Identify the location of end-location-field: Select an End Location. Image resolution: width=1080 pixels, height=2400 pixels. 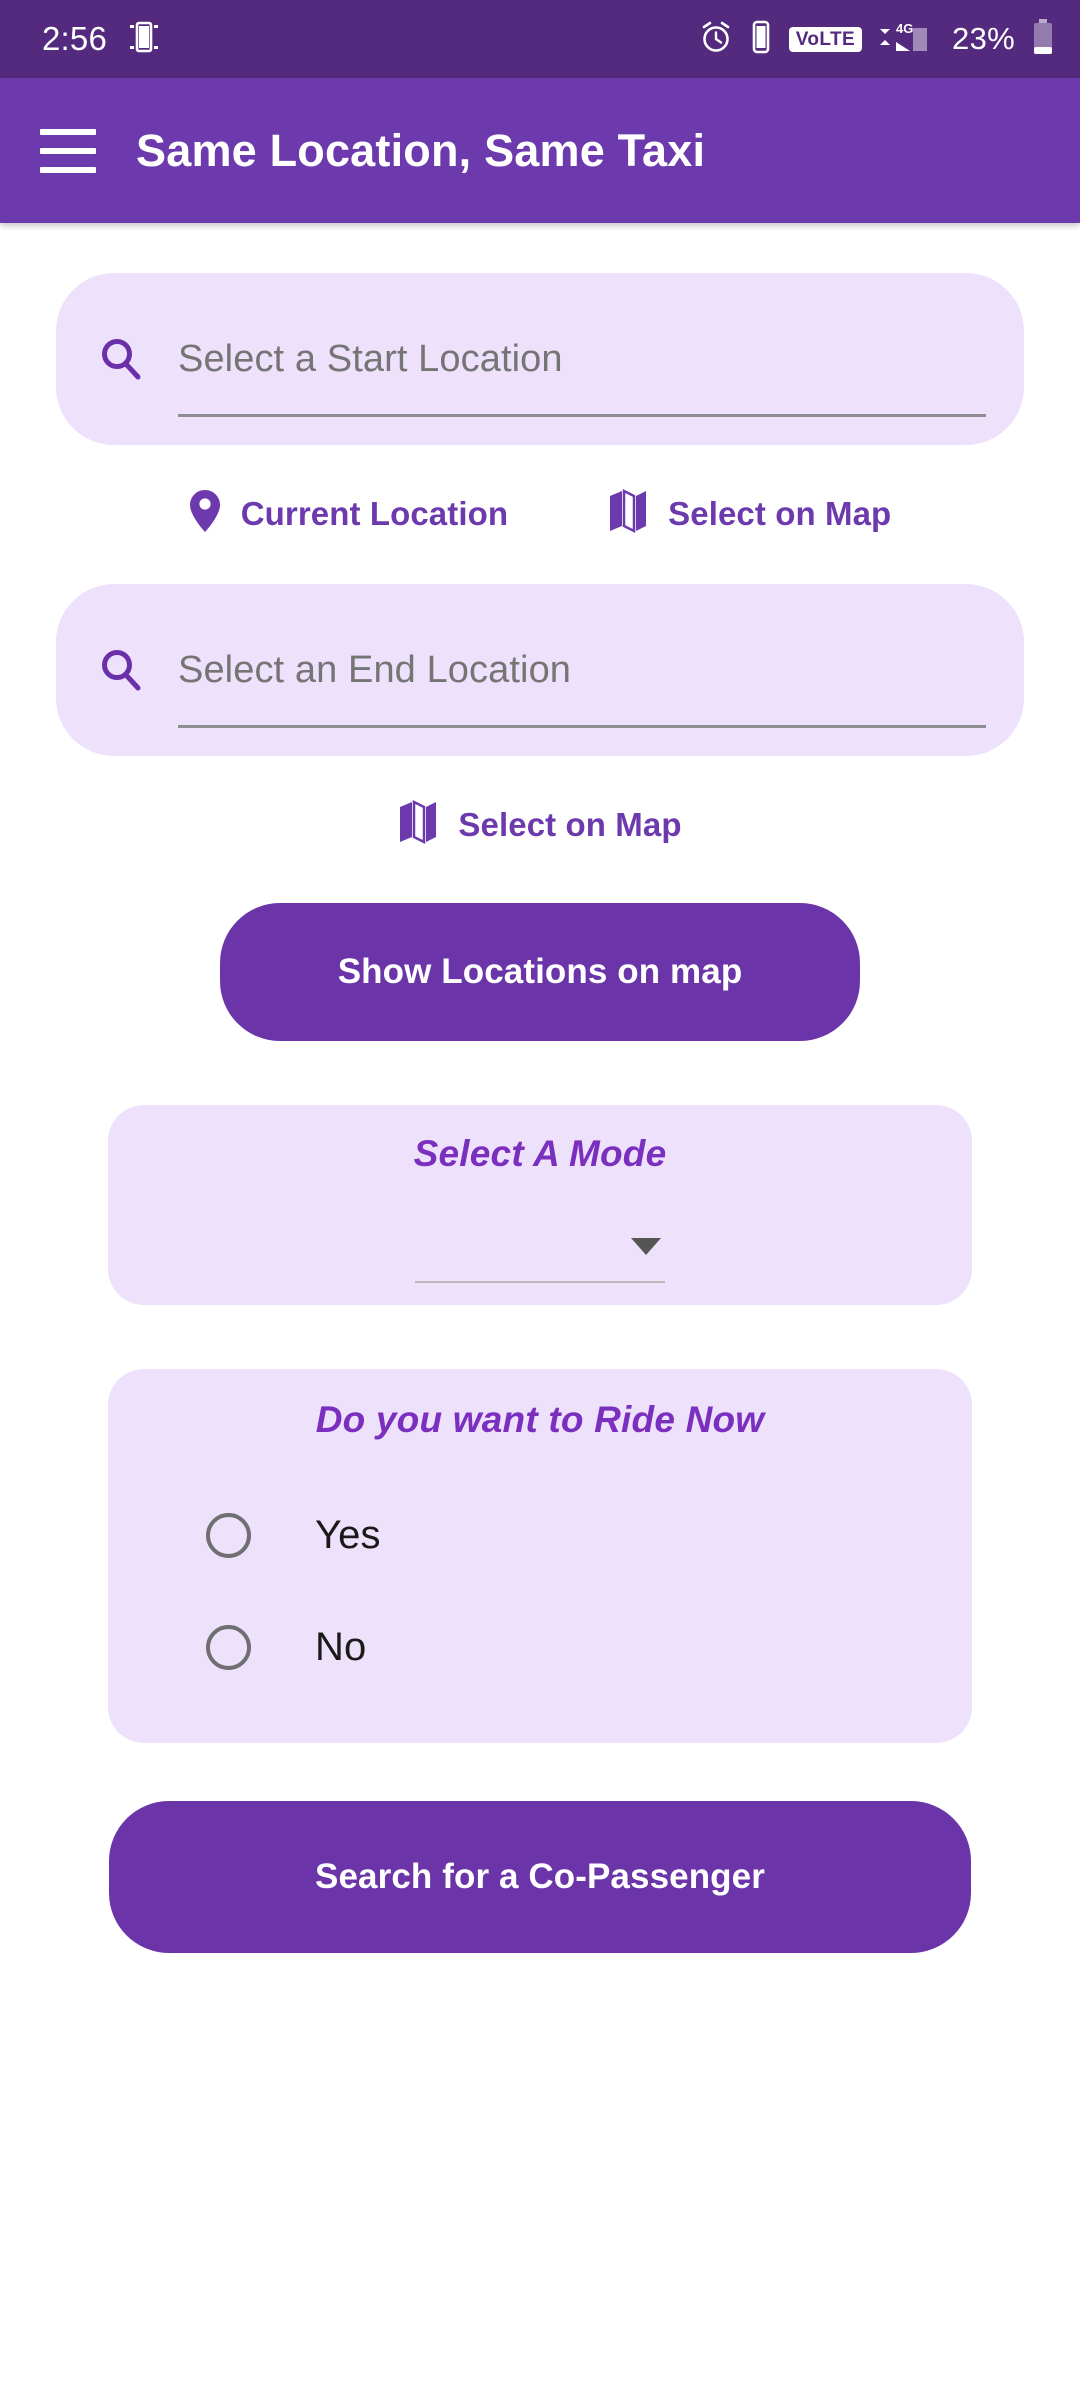
(540, 670).